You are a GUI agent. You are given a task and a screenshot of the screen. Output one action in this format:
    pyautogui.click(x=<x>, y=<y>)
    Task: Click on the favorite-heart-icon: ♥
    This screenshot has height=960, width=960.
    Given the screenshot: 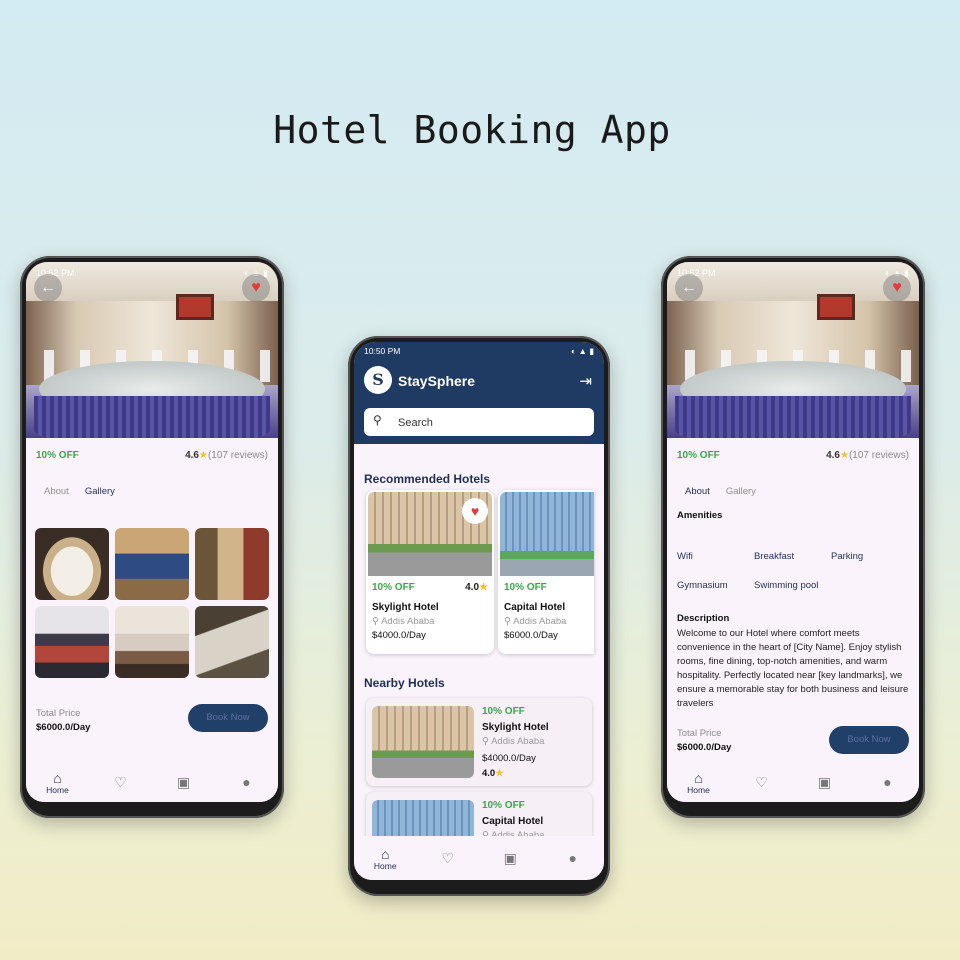 What is the action you would take?
    pyautogui.click(x=475, y=511)
    